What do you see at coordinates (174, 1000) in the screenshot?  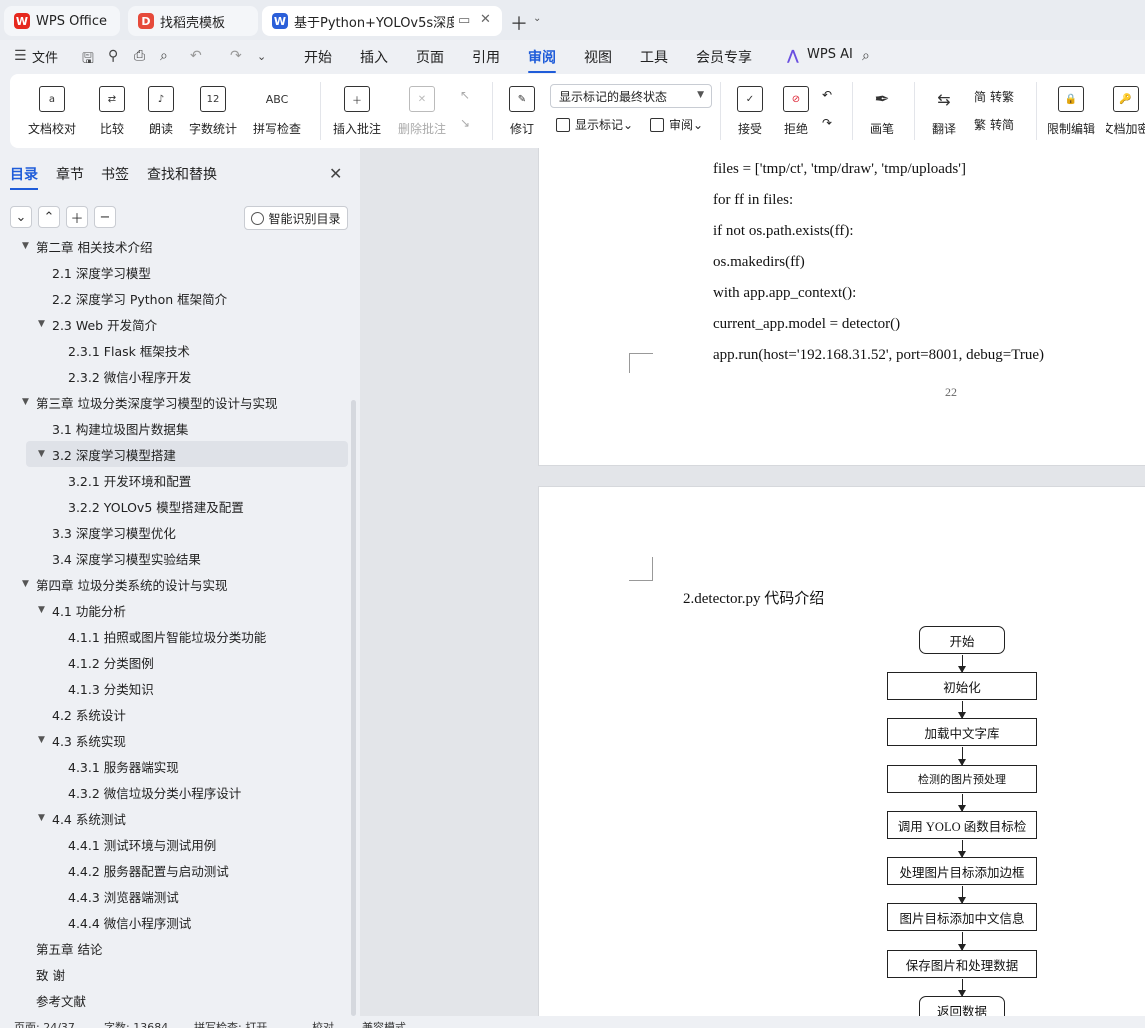 I see `toc-item: 参考文献` at bounding box center [174, 1000].